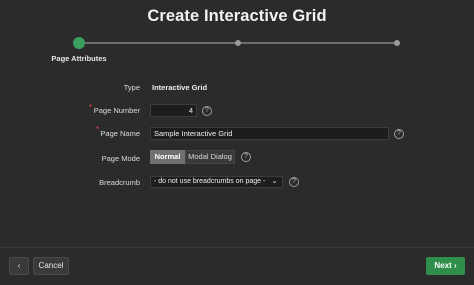  Describe the element at coordinates (237, 247) in the screenshot. I see `footer-divider` at that location.